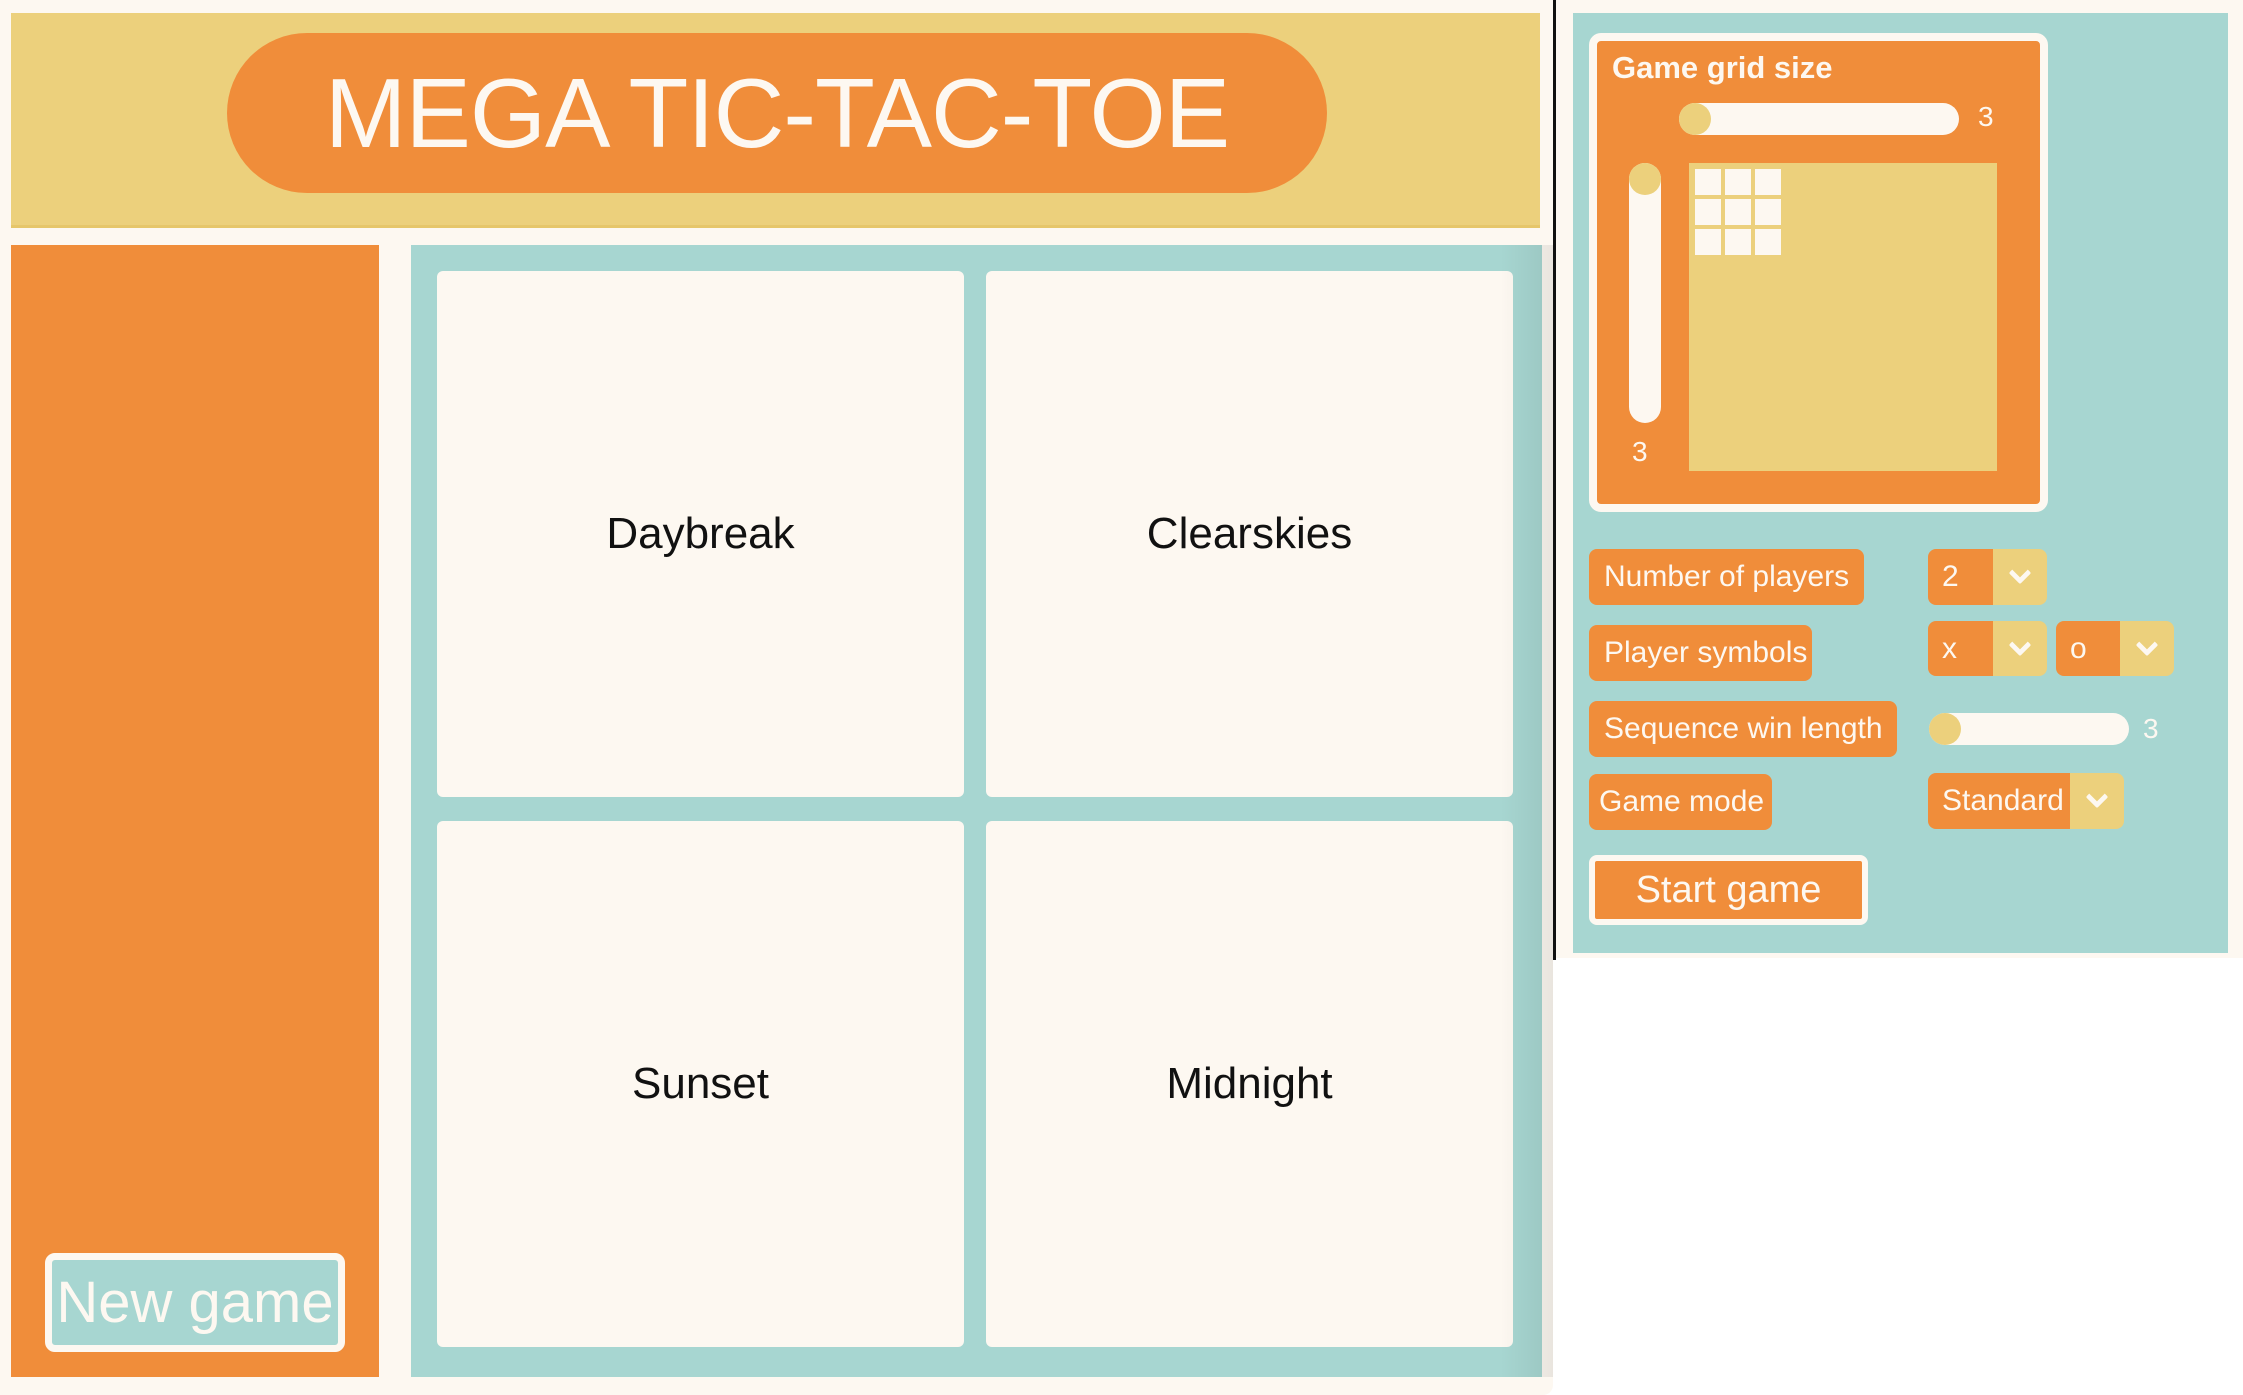  Describe the element at coordinates (1960, 577) in the screenshot. I see `players-select-value: 2` at that location.